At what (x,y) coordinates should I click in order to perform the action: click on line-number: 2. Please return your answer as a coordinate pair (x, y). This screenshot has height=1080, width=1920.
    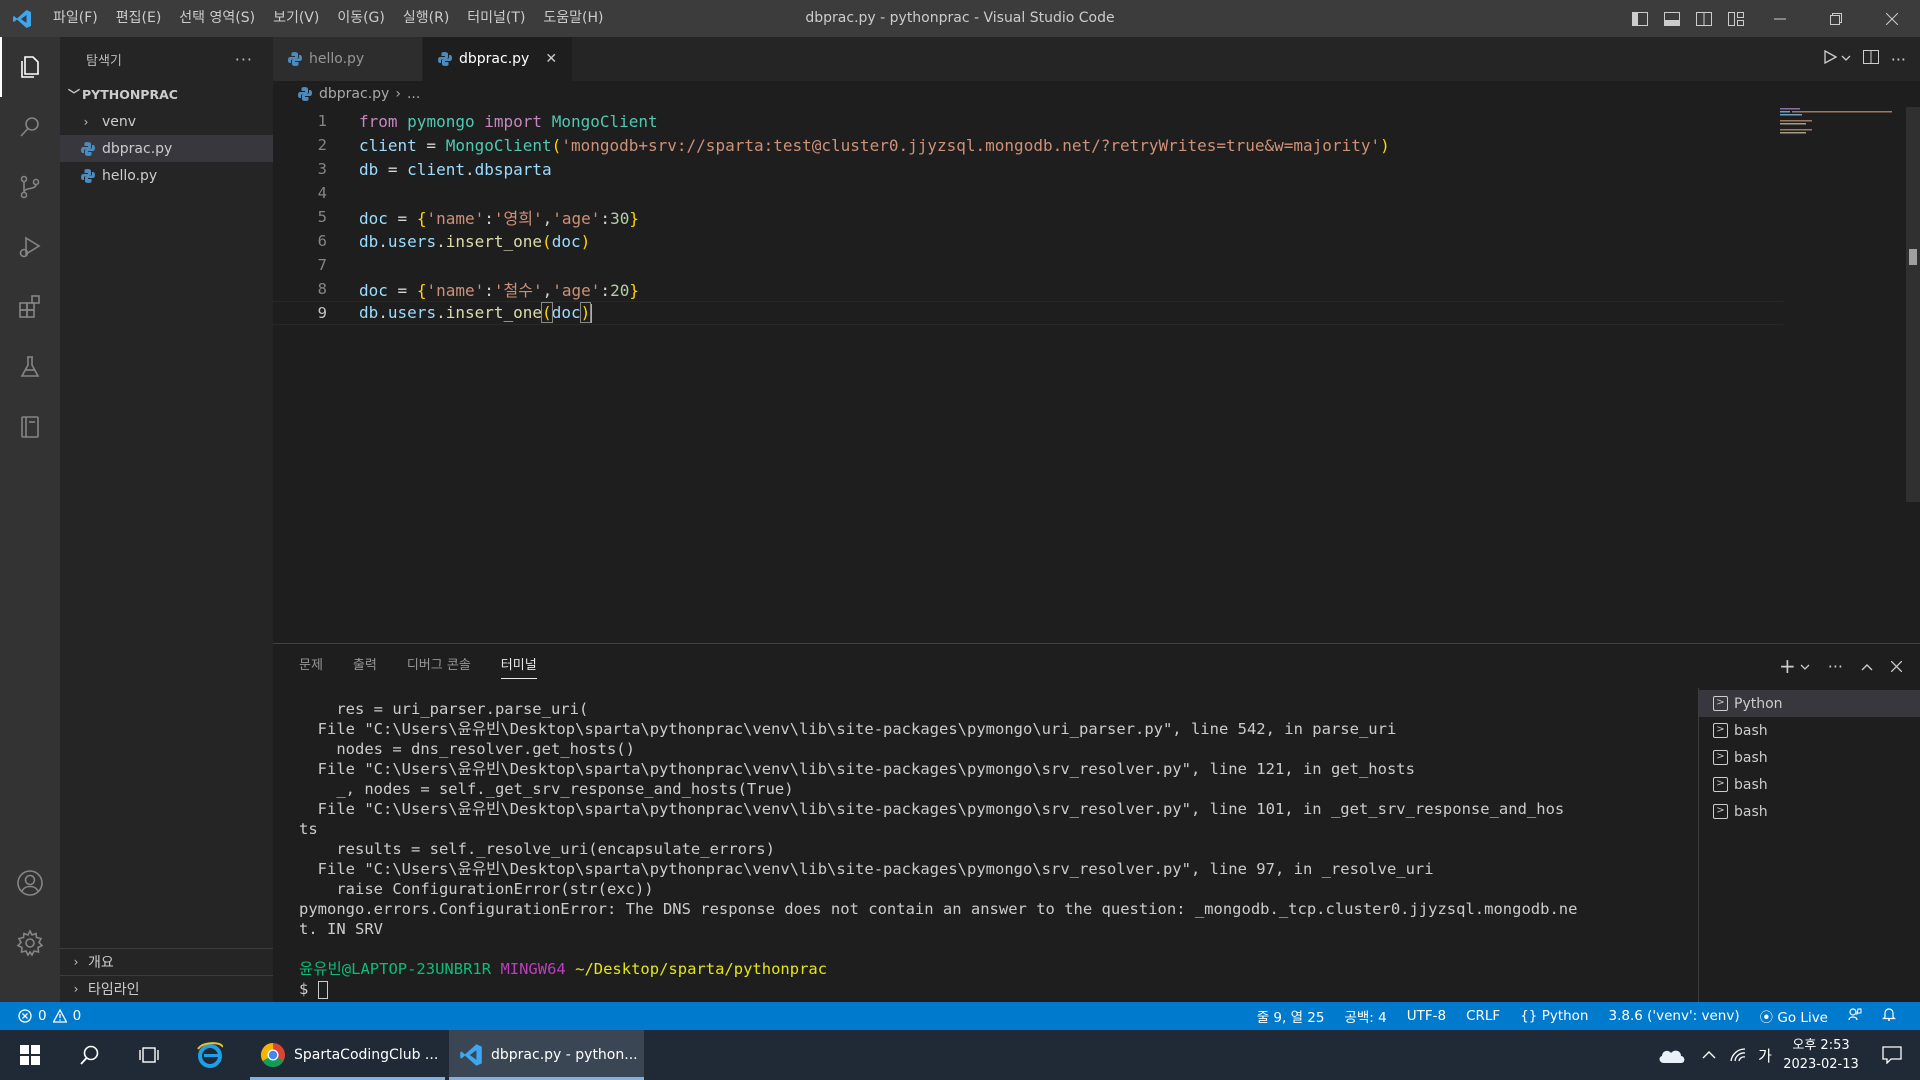
    Looking at the image, I should click on (322, 145).